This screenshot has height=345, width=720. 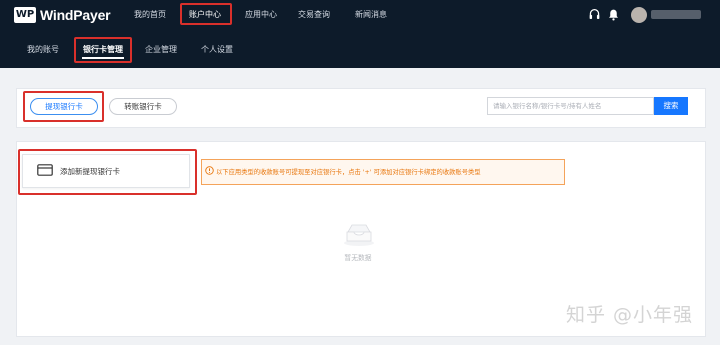 What do you see at coordinates (676, 14) in the screenshot?
I see `blurred-username` at bounding box center [676, 14].